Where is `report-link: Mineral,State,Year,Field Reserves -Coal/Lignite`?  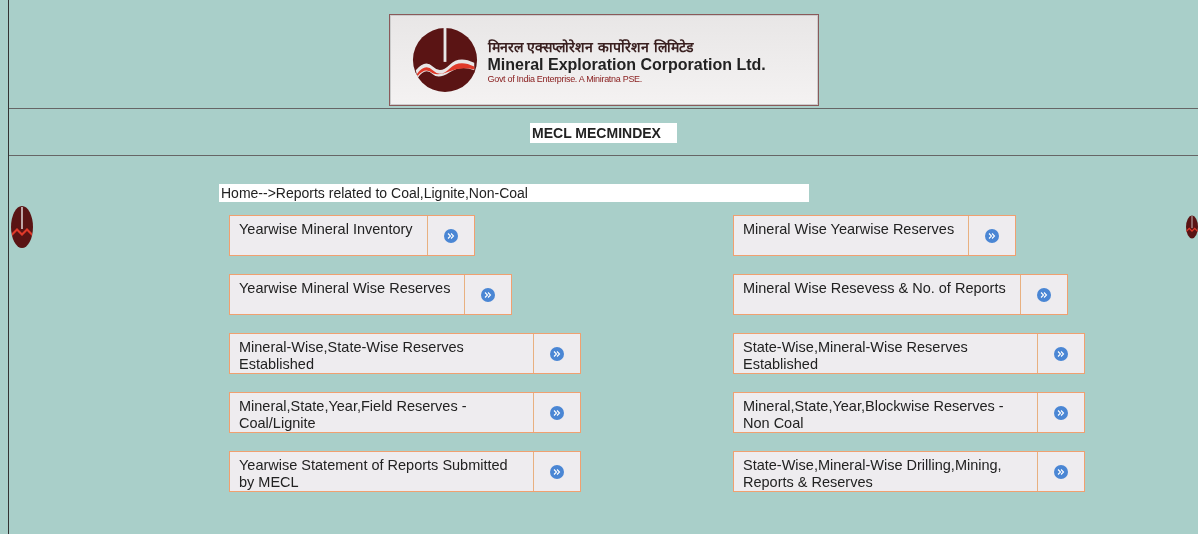 report-link: Mineral,State,Year,Field Reserves -Coal/Lignite is located at coordinates (405, 412).